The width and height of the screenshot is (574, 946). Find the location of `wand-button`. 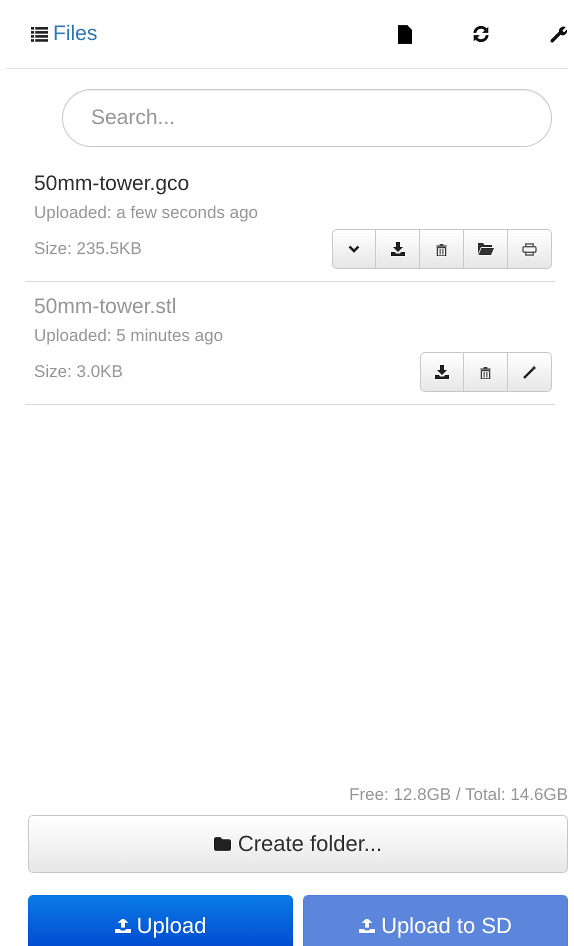

wand-button is located at coordinates (530, 372).